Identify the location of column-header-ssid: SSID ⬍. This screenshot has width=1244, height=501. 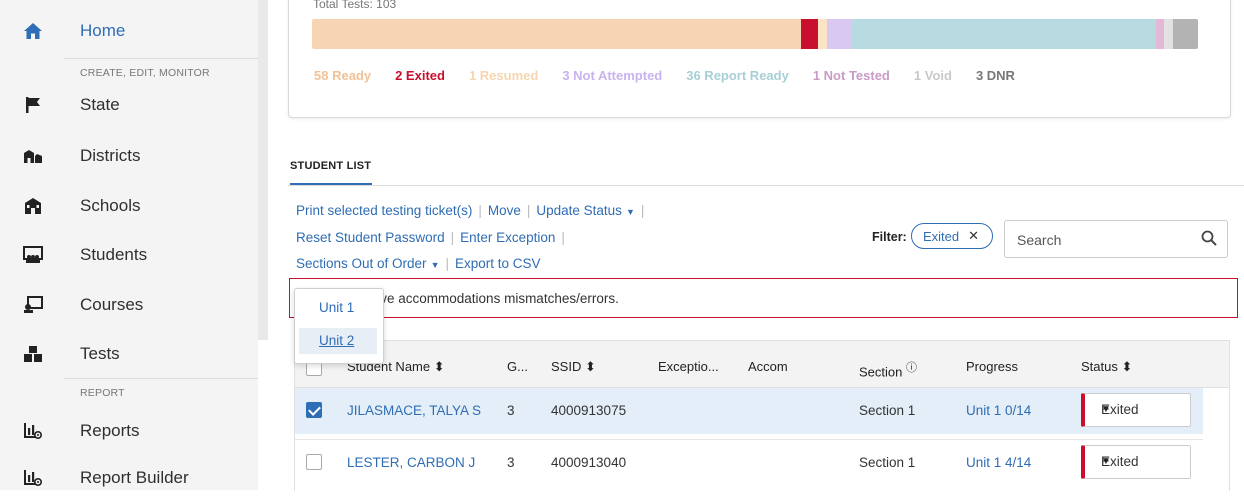
(573, 367).